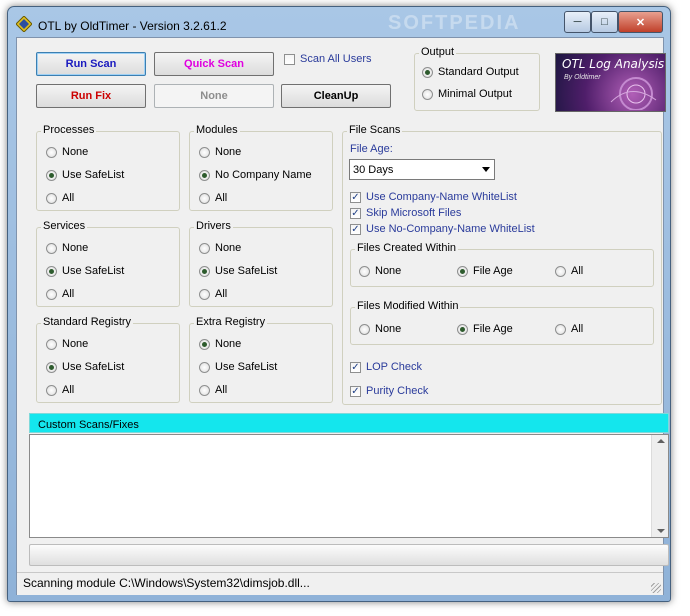 The height and width of the screenshot is (616, 690). Describe the element at coordinates (478, 72) in the screenshot. I see `output-standard-label: Standard Output` at that location.